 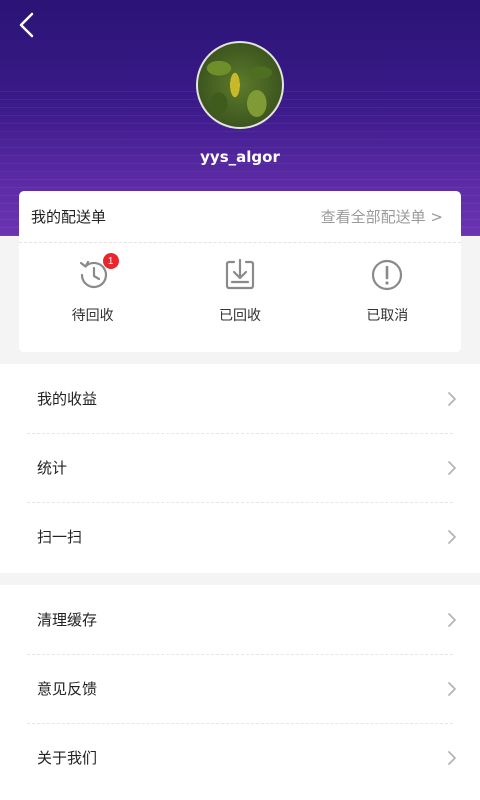 I want to click on avatar, so click(x=240, y=85).